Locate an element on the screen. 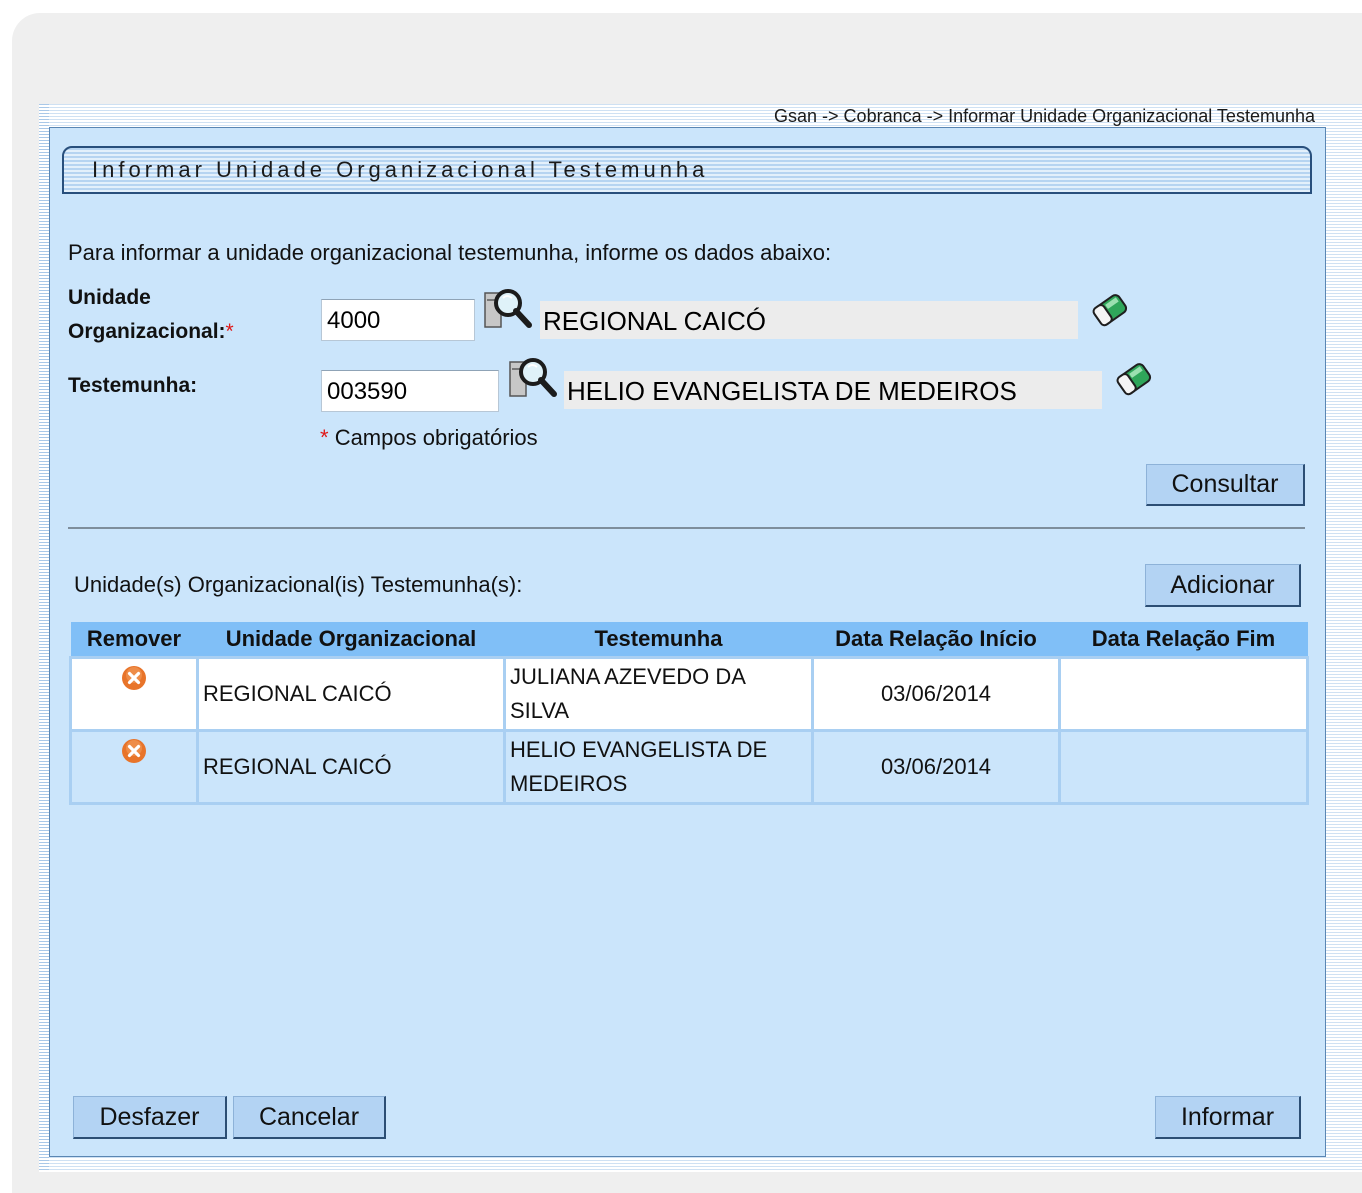  testemunha-name-field: HELIO EVANGELISTA DE MEDEIROS is located at coordinates (833, 390).